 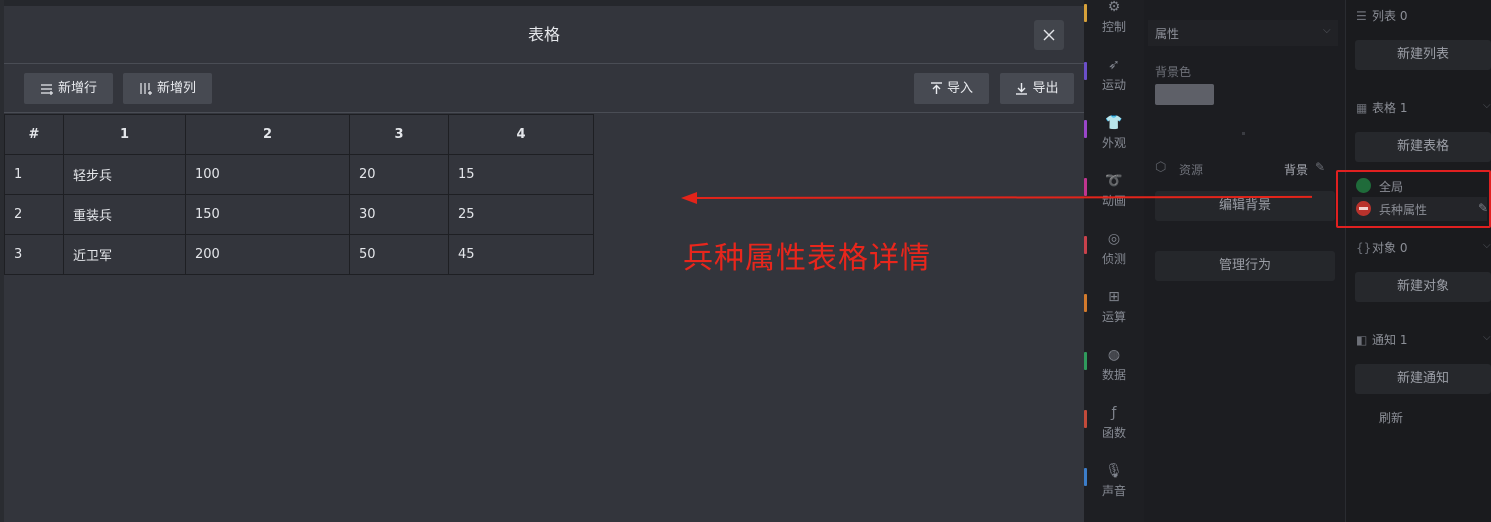 What do you see at coordinates (807, 258) in the screenshot?
I see `annotation-text: 兵种属性表格详情` at bounding box center [807, 258].